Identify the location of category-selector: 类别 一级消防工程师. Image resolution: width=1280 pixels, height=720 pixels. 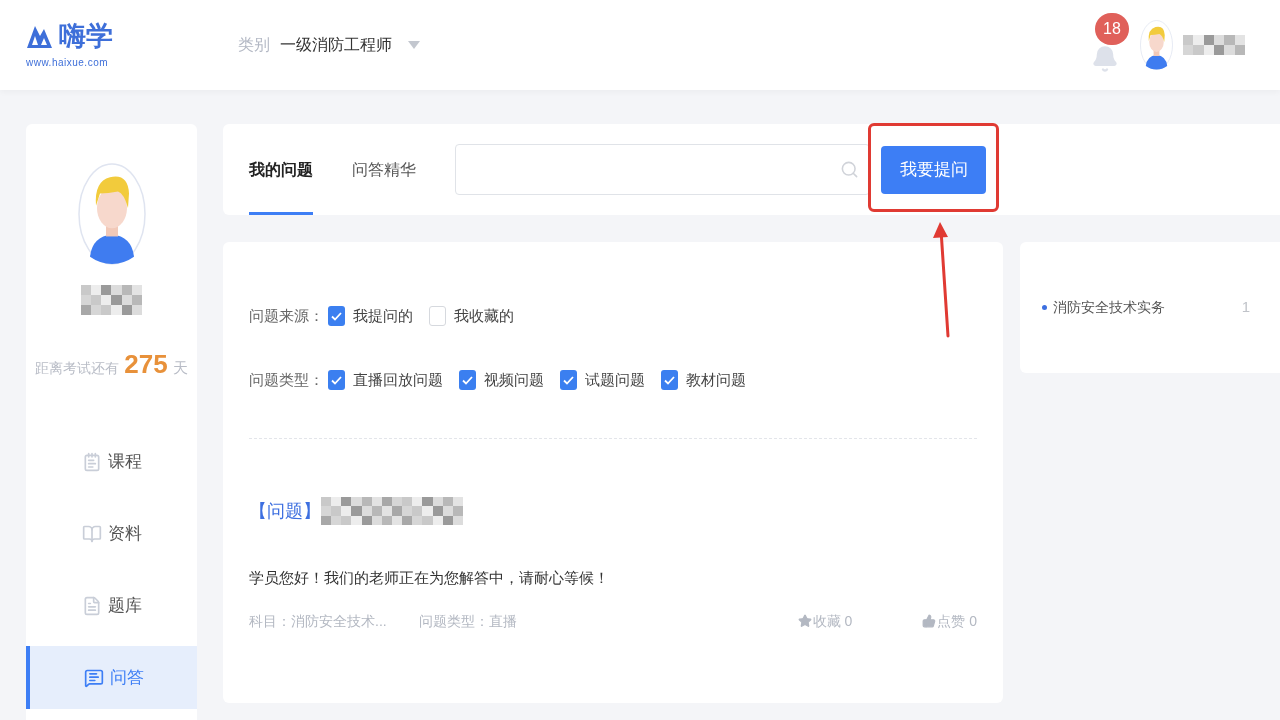
(329, 45).